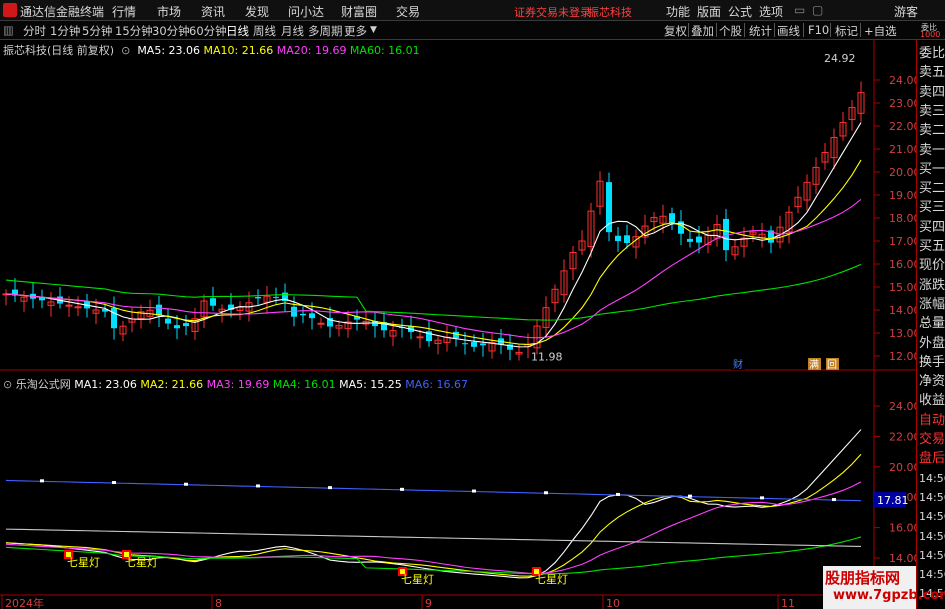  What do you see at coordinates (124, 11) in the screenshot?
I see `menu-item-quotes: 行情` at bounding box center [124, 11].